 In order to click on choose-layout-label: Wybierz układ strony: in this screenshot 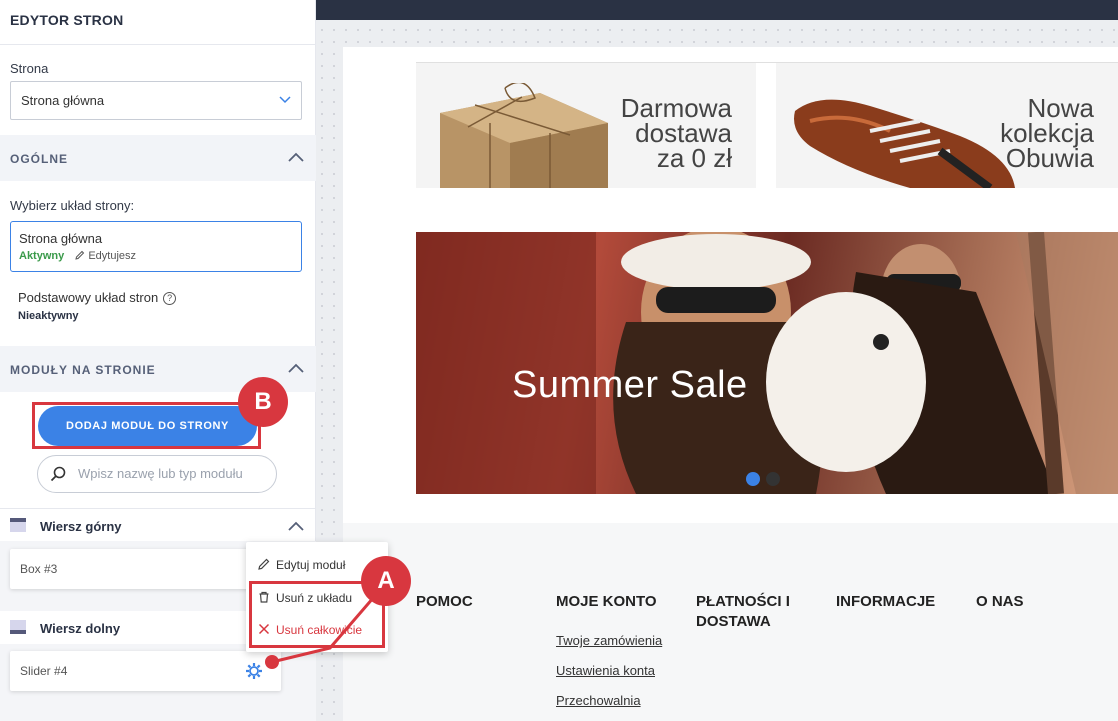, I will do `click(72, 205)`.